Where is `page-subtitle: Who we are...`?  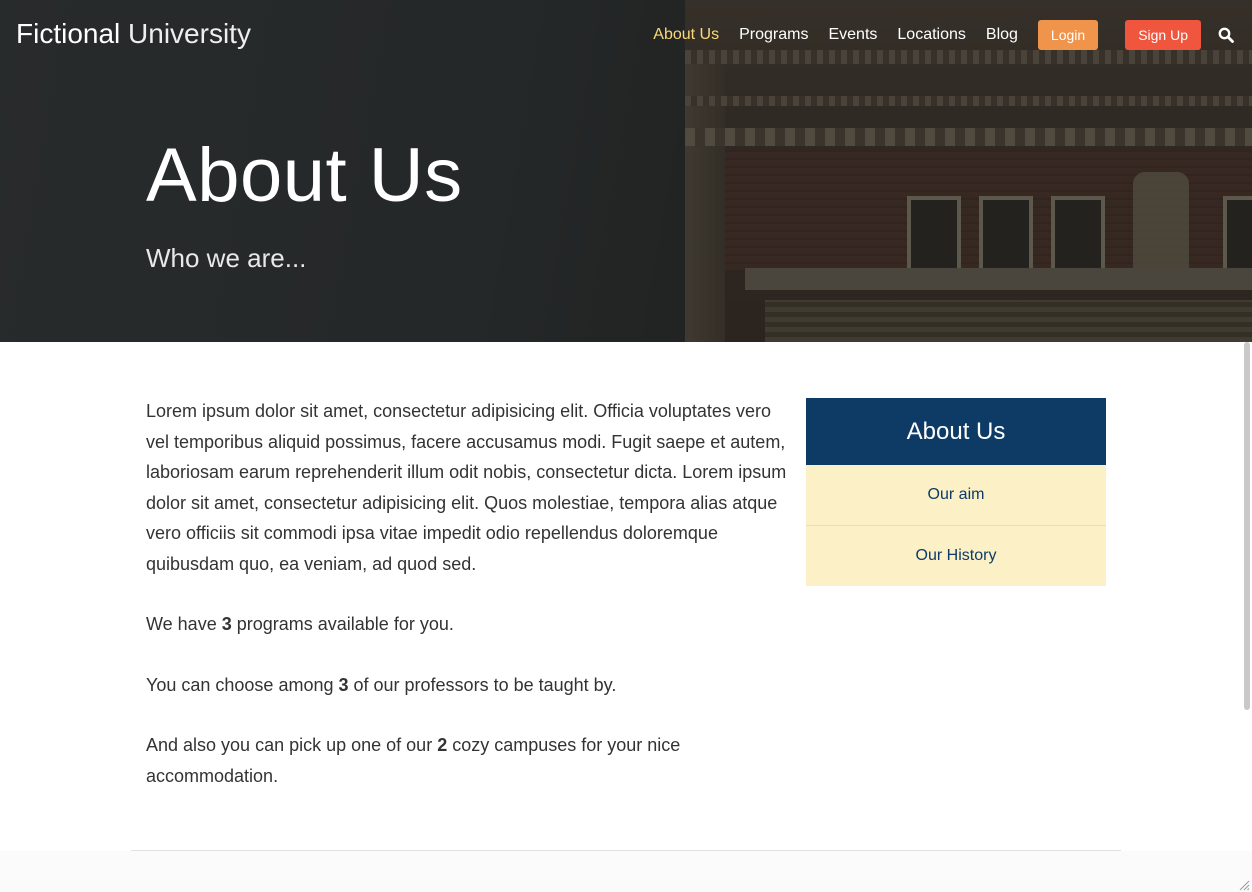
page-subtitle: Who we are... is located at coordinates (226, 258).